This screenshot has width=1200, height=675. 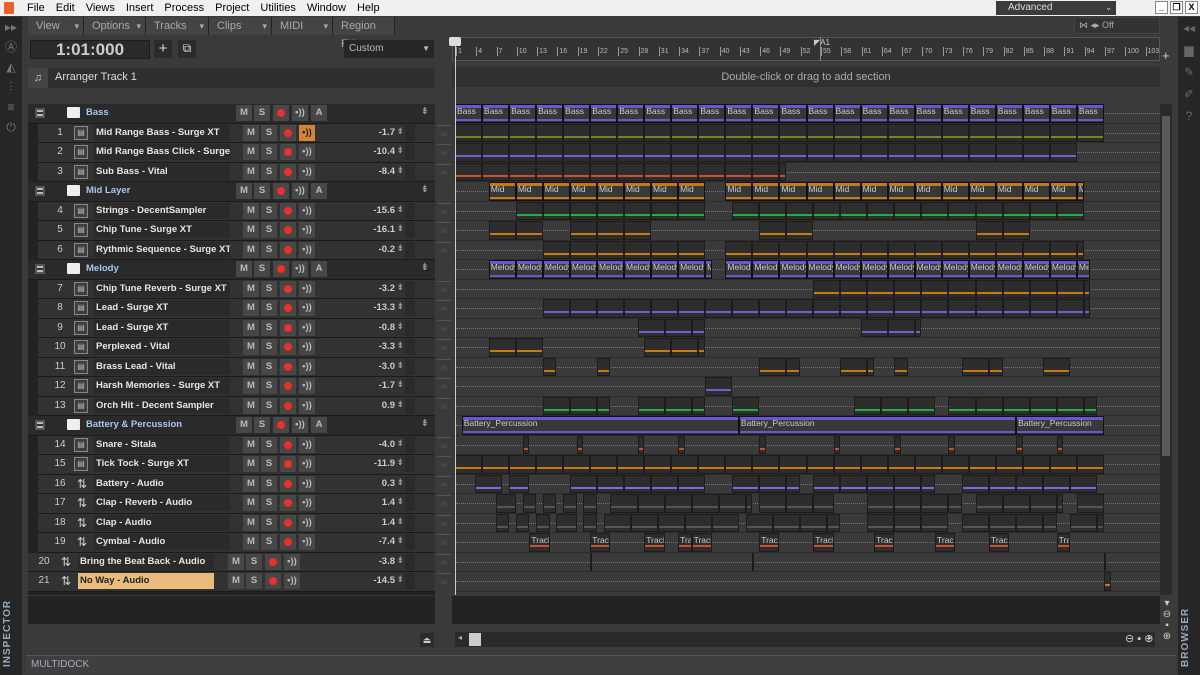 What do you see at coordinates (1189, 116) in the screenshot?
I see `help-icon: ?` at bounding box center [1189, 116].